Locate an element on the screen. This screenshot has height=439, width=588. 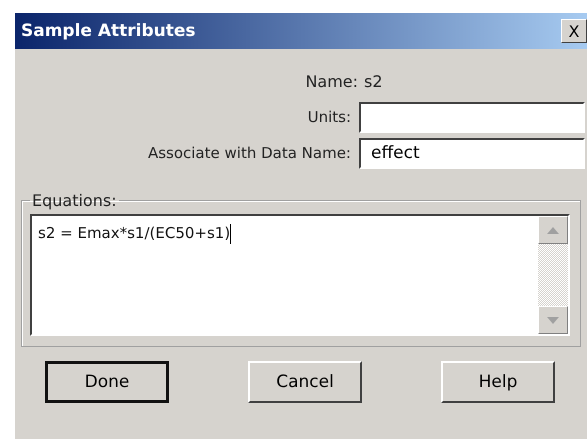
name-label: Name: is located at coordinates (331, 81).